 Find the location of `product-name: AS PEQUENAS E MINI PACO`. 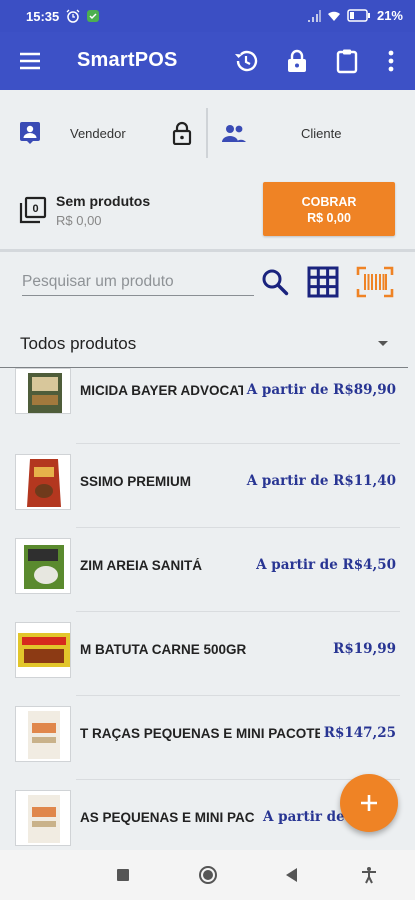

product-name: AS PEQUENAS E MINI PACO is located at coordinates (167, 817).